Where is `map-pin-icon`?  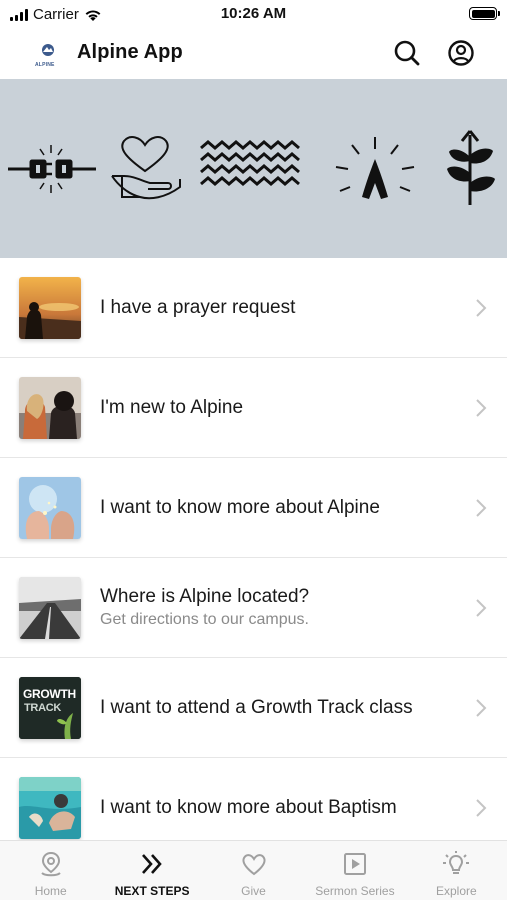
map-pin-icon is located at coordinates (50, 864).